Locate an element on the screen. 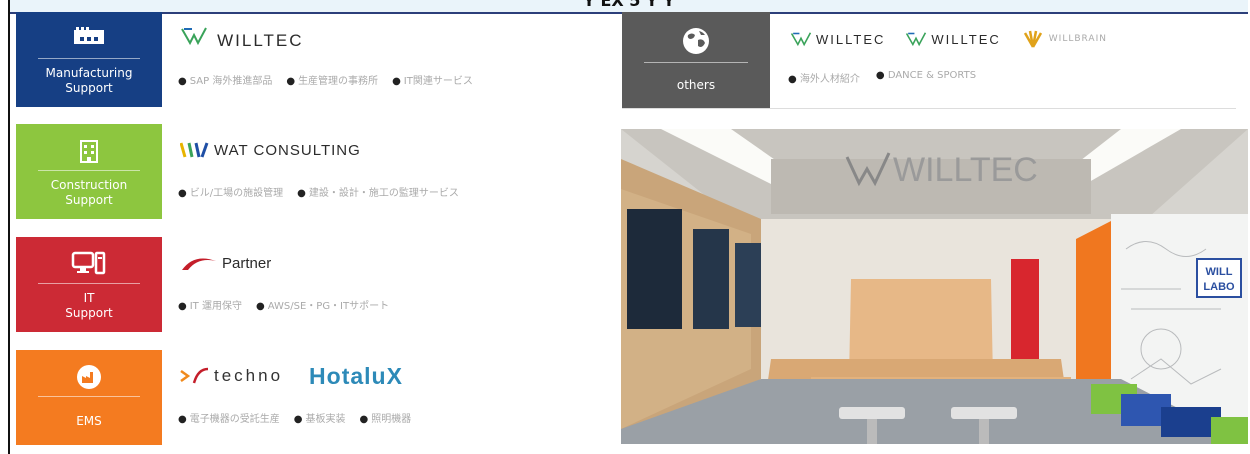 The width and height of the screenshot is (1250, 454). partner-logo: Partner is located at coordinates (225, 263).